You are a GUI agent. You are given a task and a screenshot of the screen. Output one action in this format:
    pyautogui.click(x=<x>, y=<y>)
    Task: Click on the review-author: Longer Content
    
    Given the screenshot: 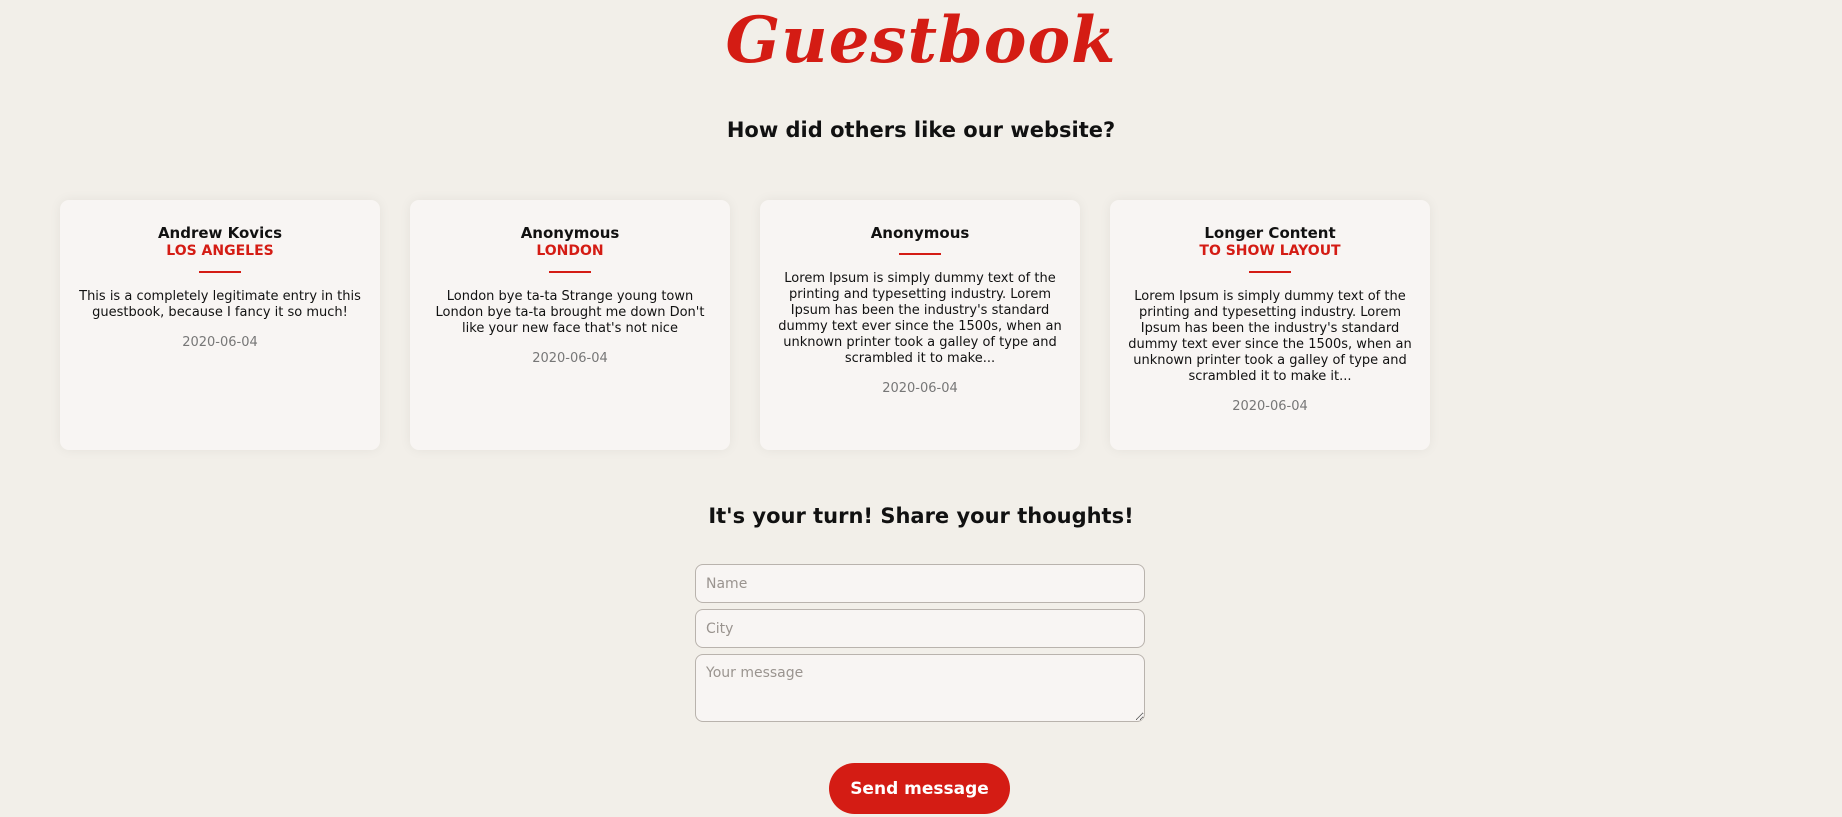 What is the action you would take?
    pyautogui.click(x=1270, y=233)
    